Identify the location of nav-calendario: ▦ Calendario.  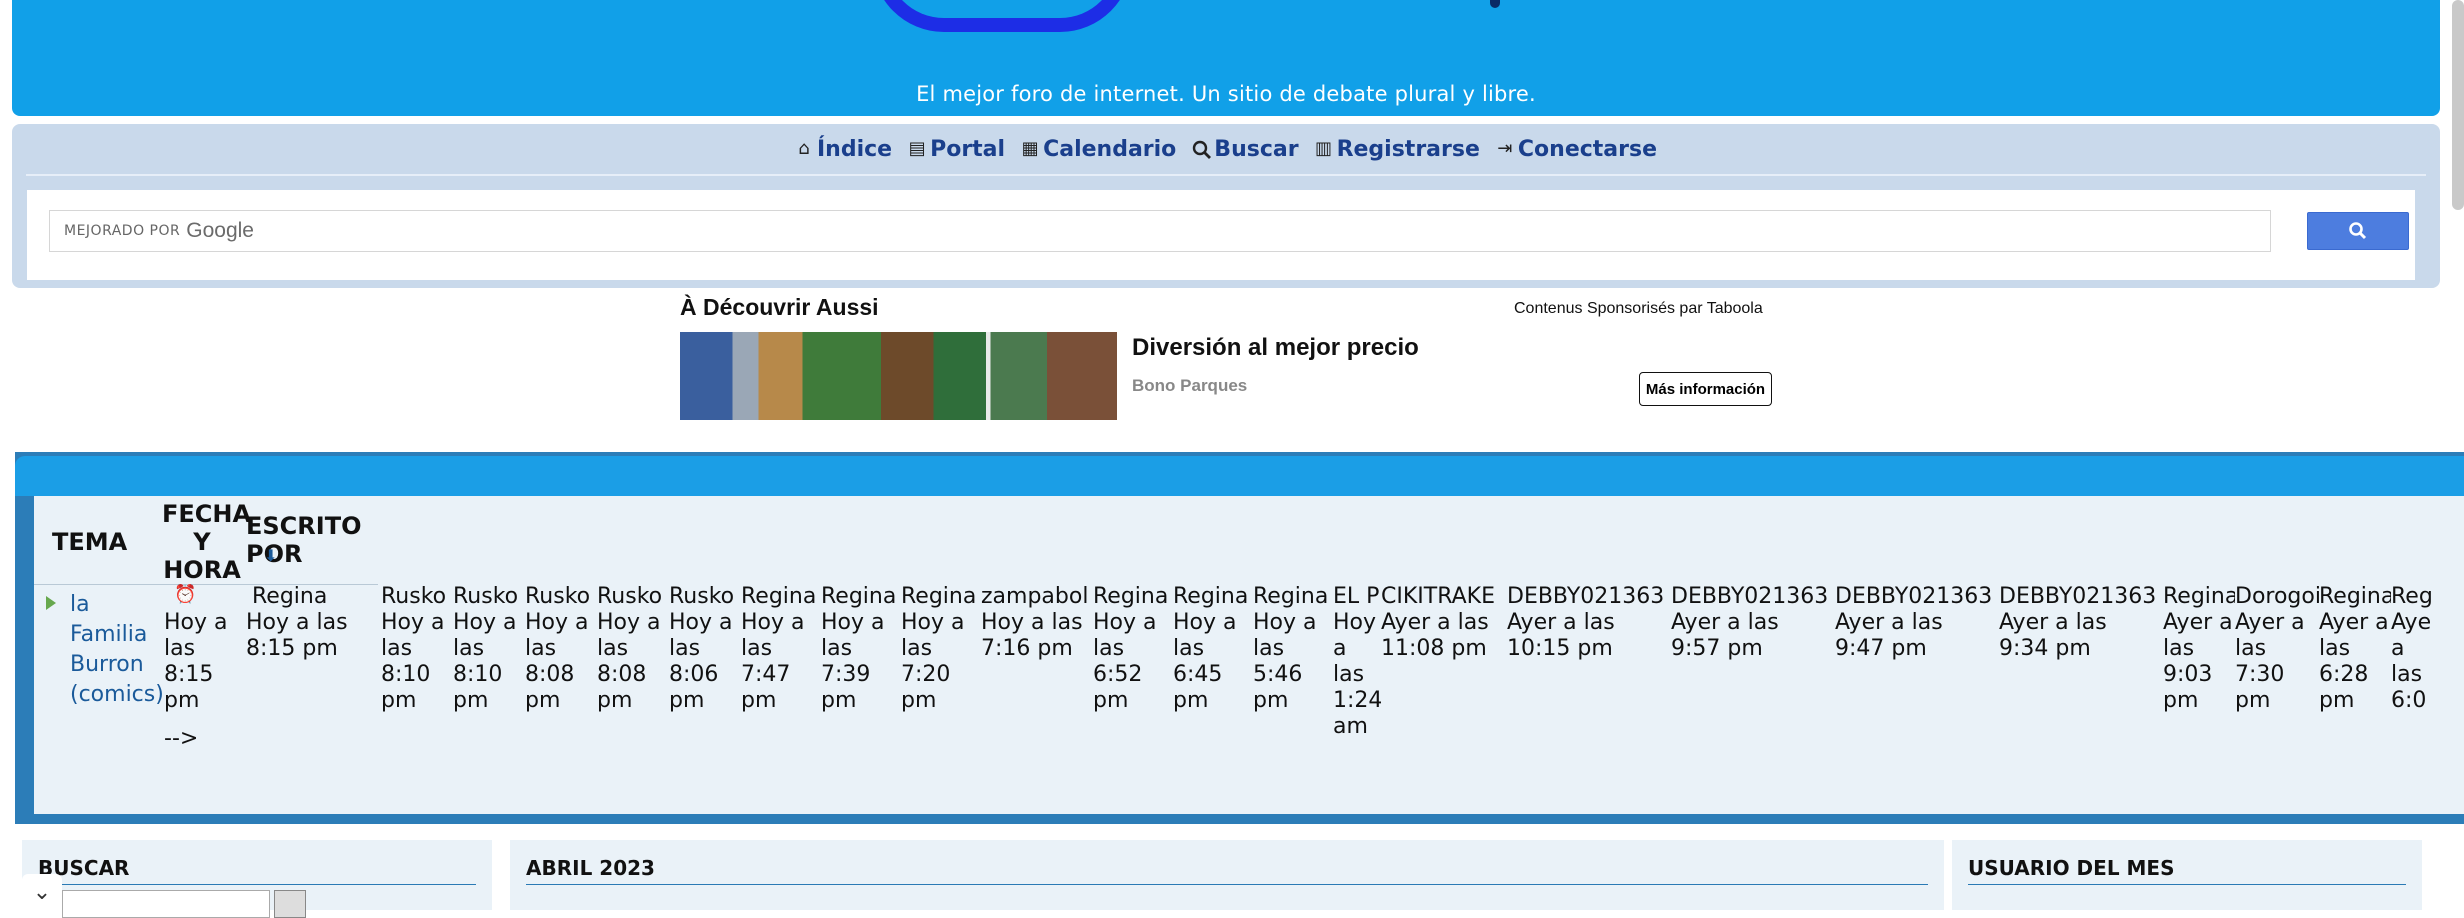
(1099, 149).